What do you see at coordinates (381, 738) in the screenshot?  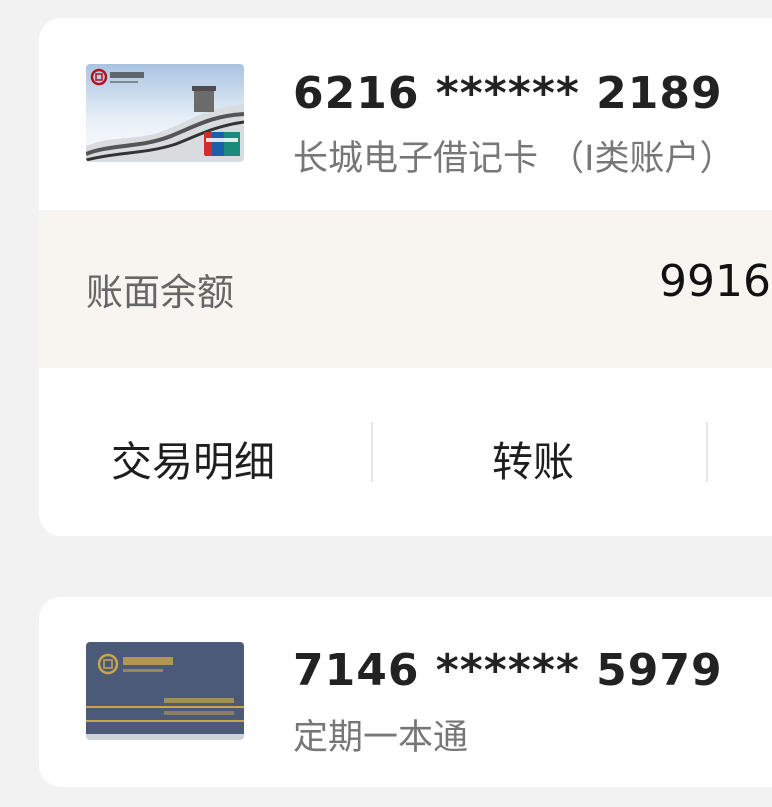 I see `account-type: 定期一本通` at bounding box center [381, 738].